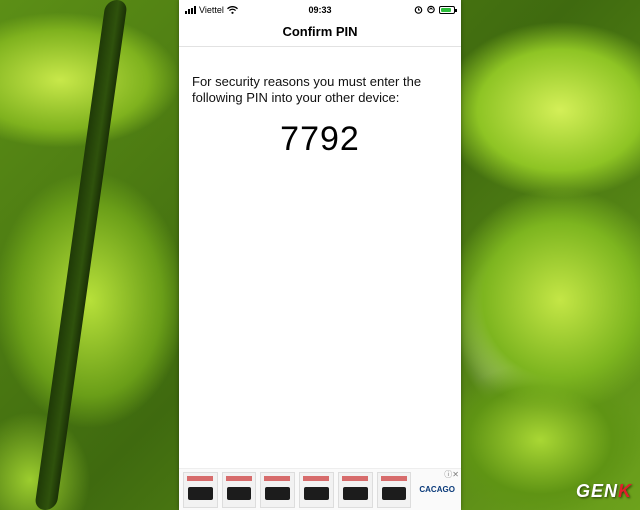  I want to click on nav-bar: Confirm PIN, so click(320, 34).